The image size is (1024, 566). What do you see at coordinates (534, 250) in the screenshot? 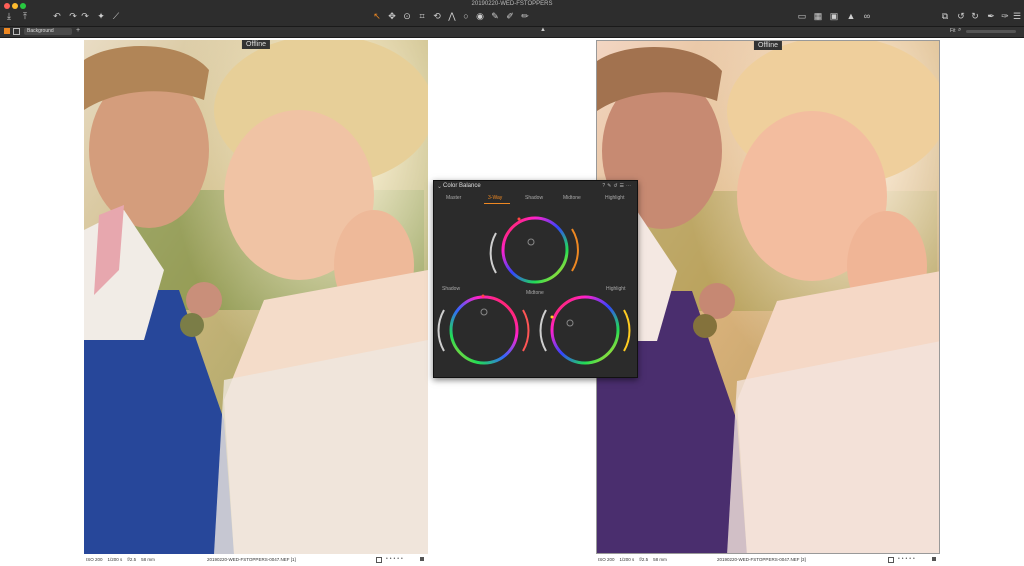
I see `master-wheel` at bounding box center [534, 250].